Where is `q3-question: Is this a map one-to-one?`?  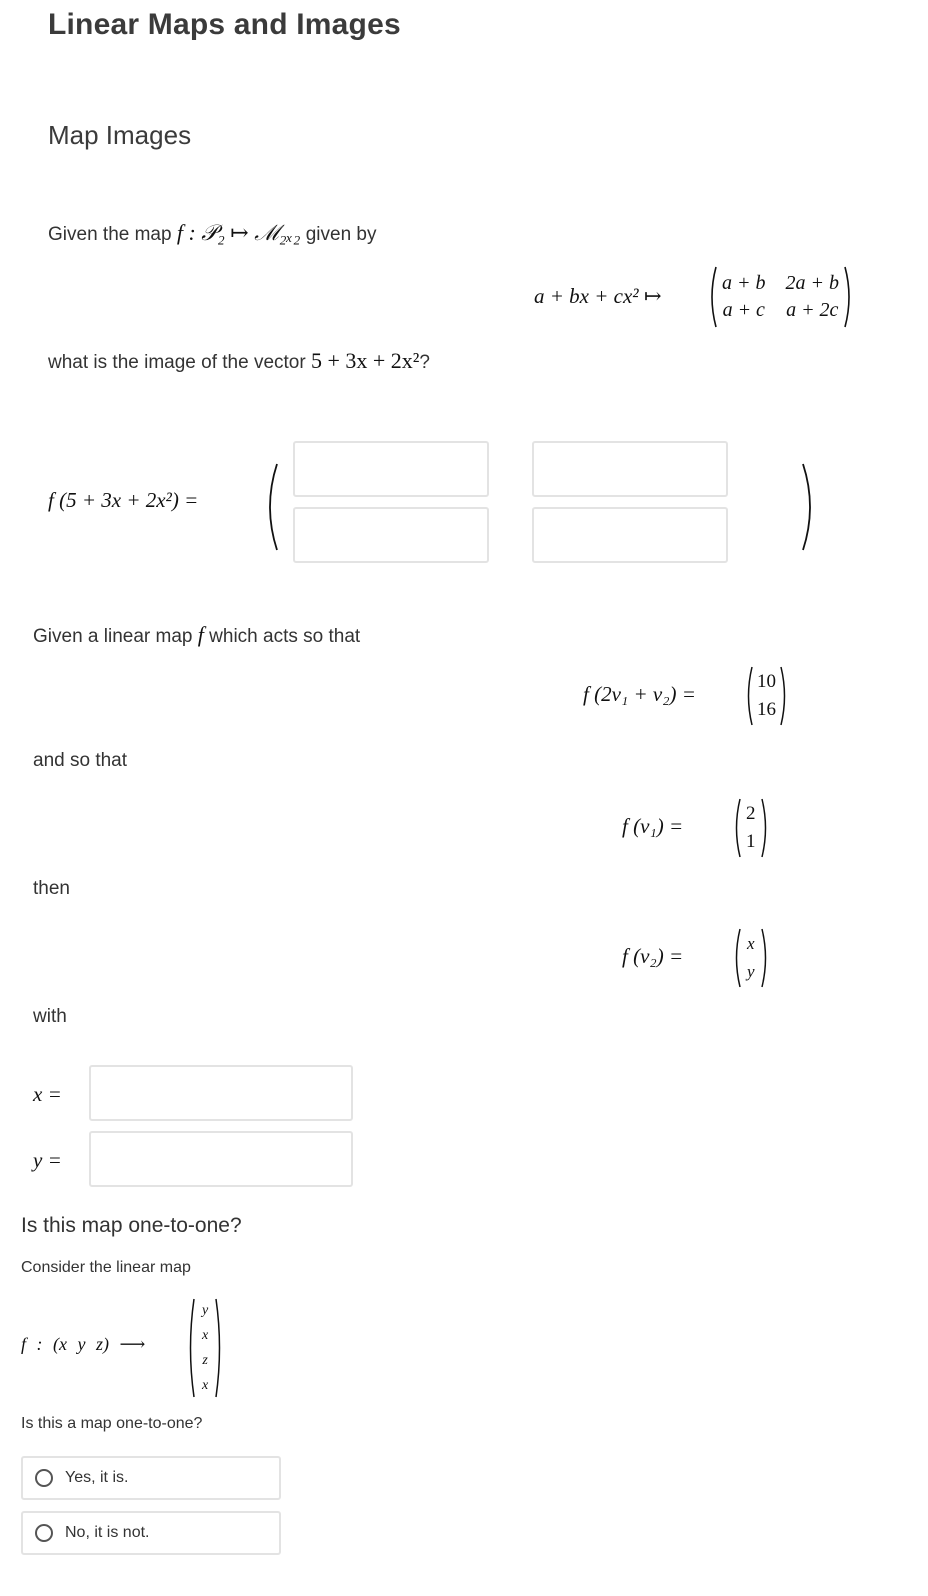
q3-question: Is this a map one-to-one? is located at coordinates (112, 1423).